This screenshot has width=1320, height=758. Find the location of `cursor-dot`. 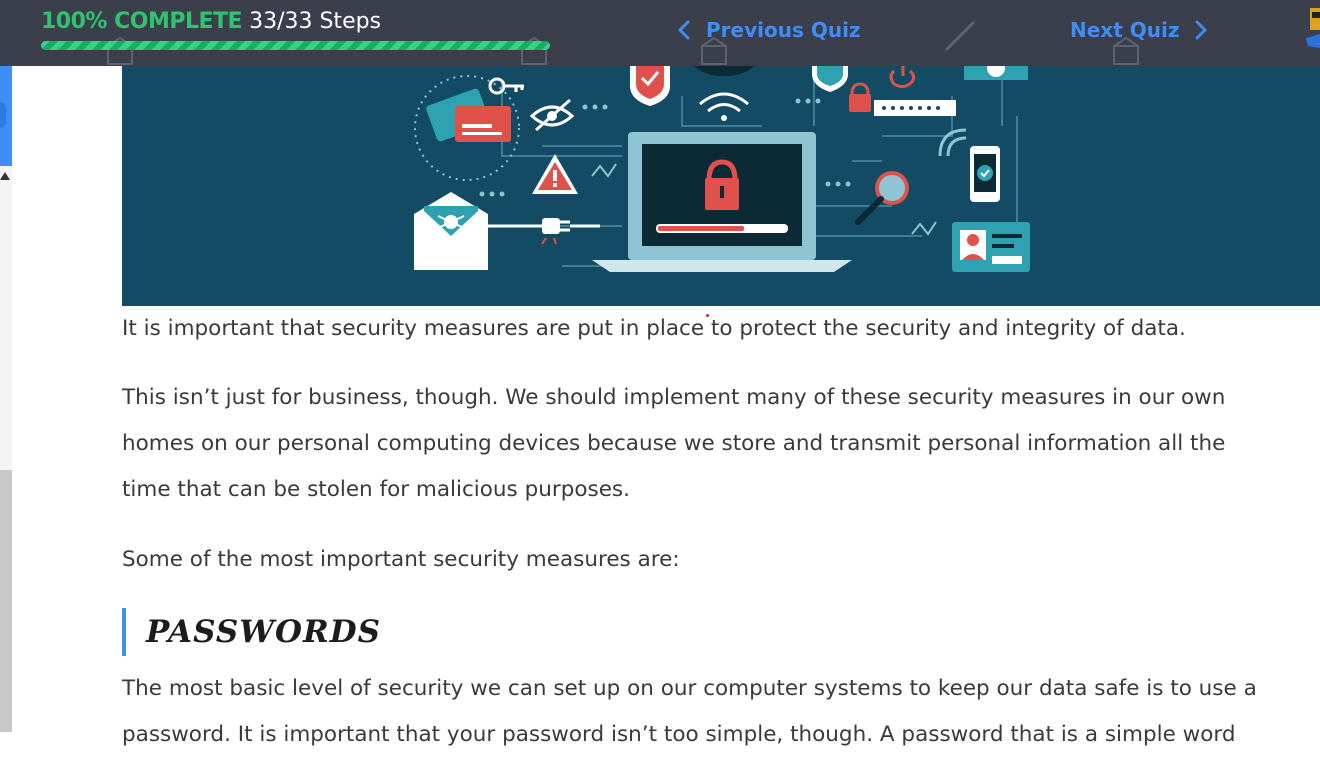

cursor-dot is located at coordinates (707, 315).